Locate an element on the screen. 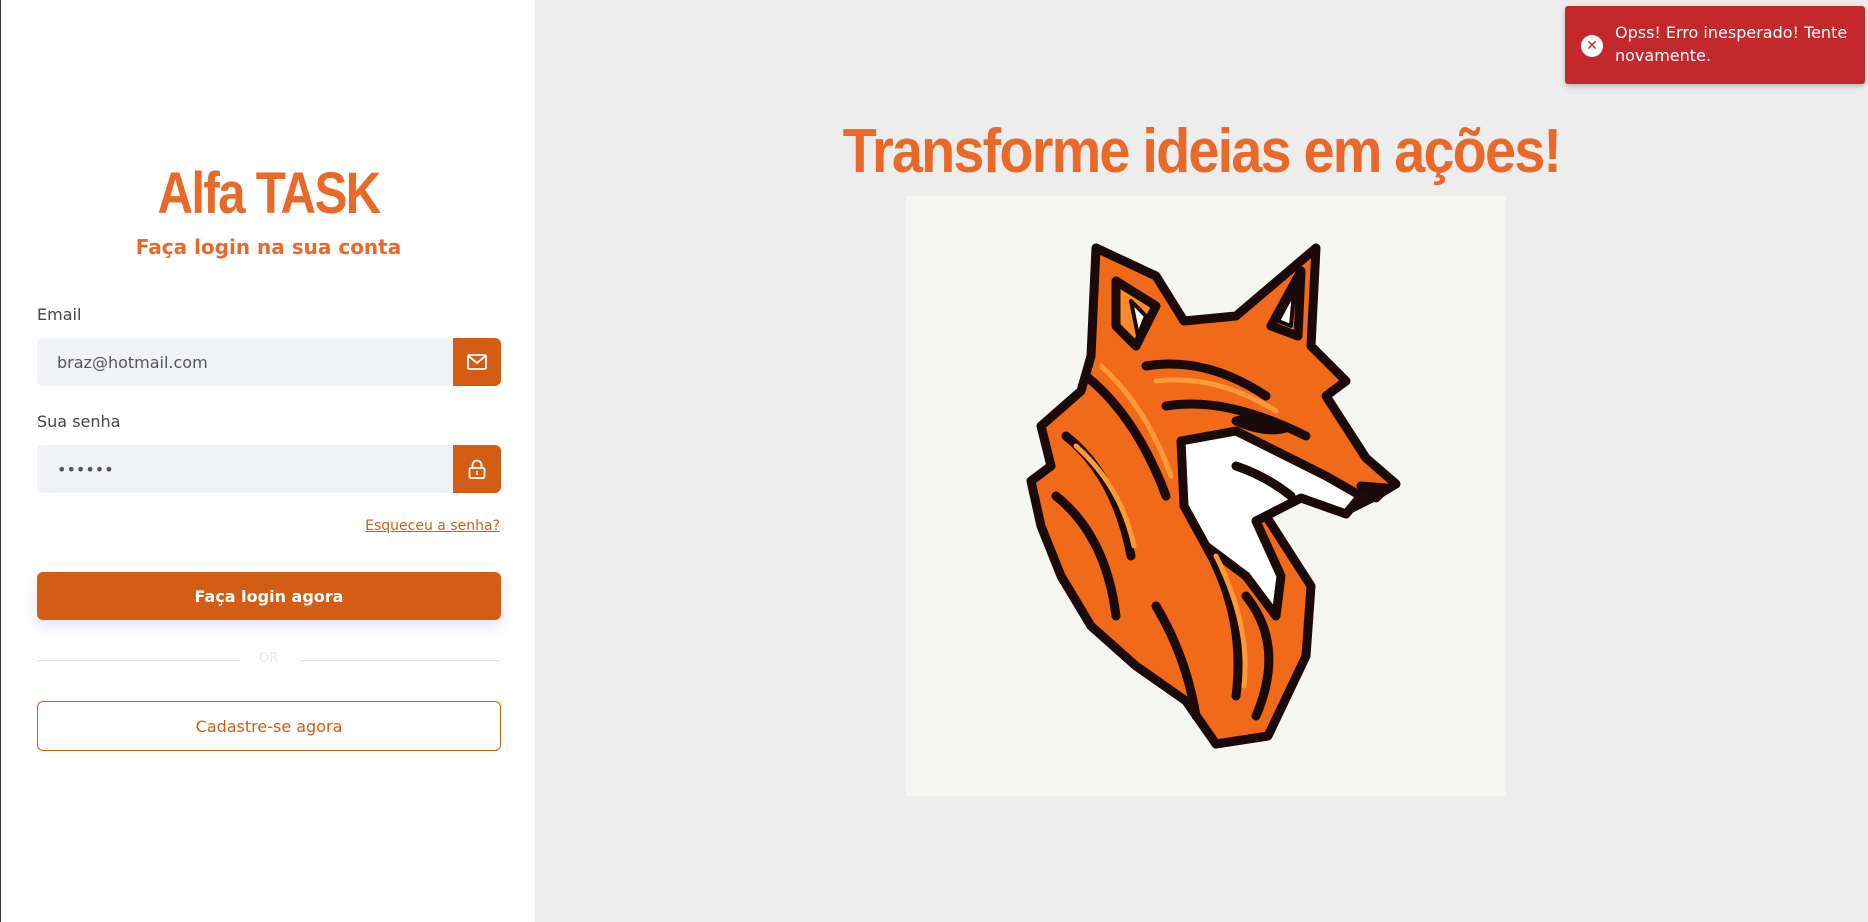 This screenshot has height=922, width=1868. divider-or: OR is located at coordinates (268, 658).